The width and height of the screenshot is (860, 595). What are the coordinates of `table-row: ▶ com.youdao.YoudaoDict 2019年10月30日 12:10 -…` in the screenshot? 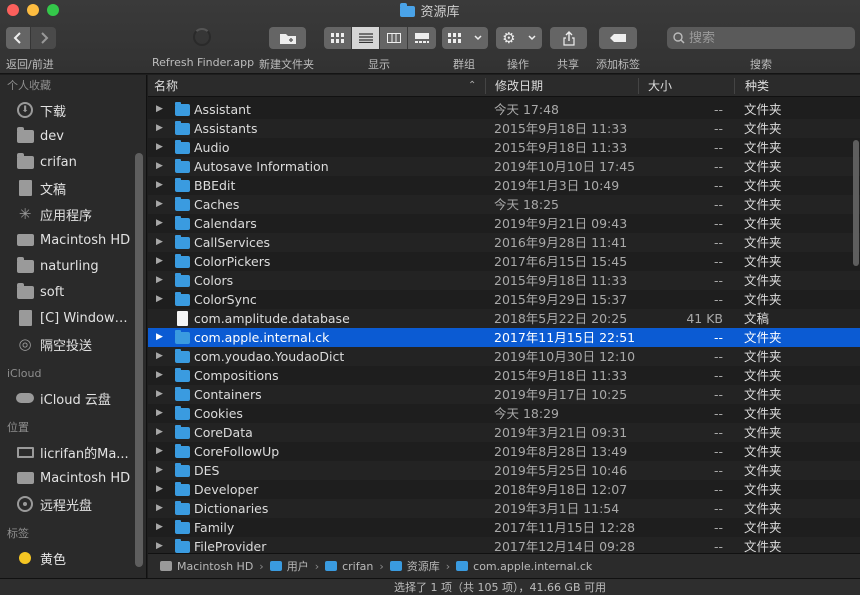 It's located at (504, 356).